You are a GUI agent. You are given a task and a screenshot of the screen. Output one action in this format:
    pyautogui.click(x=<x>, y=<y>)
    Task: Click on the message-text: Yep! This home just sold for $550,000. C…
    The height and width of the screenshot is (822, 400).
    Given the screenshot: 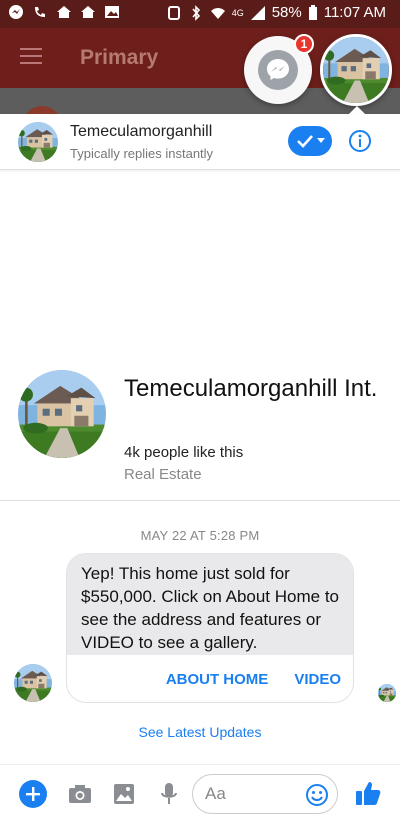 What is the action you would take?
    pyautogui.click(x=210, y=604)
    